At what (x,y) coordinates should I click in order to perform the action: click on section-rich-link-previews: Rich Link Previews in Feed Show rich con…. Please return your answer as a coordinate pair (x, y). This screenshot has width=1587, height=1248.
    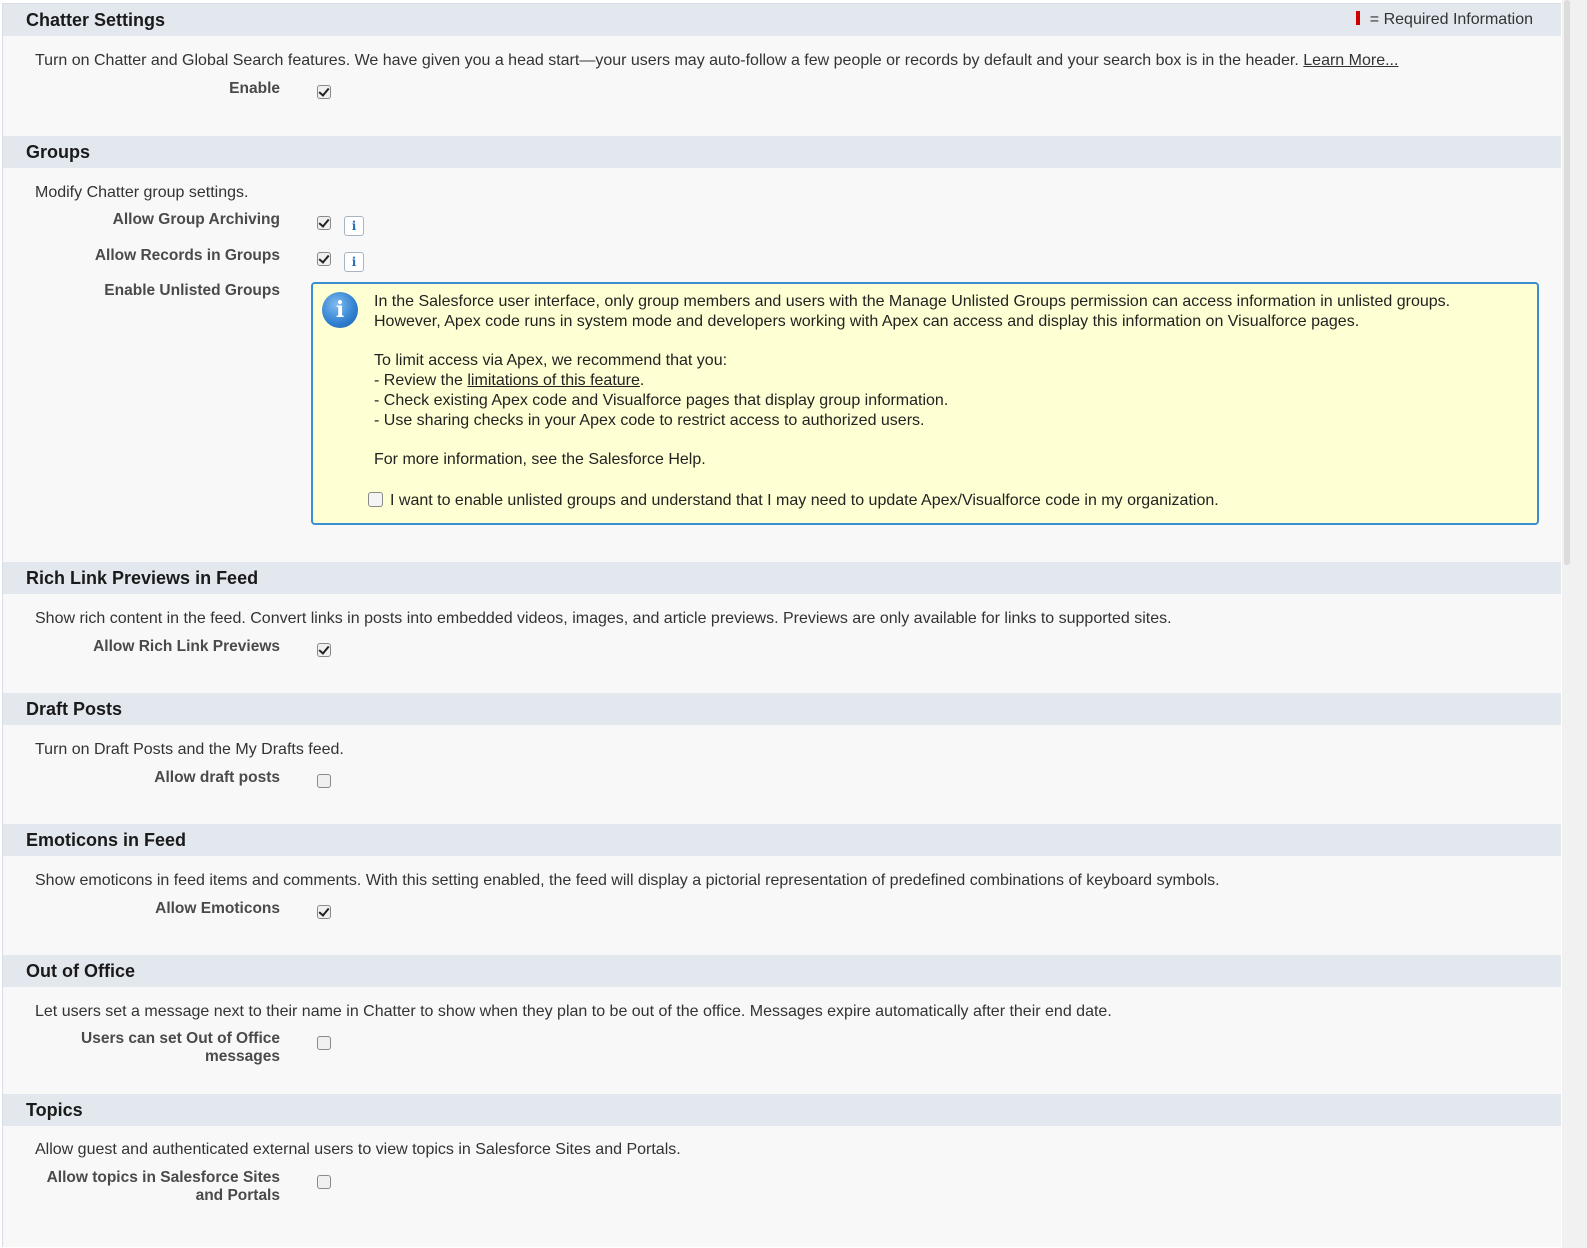
    Looking at the image, I should click on (782, 609).